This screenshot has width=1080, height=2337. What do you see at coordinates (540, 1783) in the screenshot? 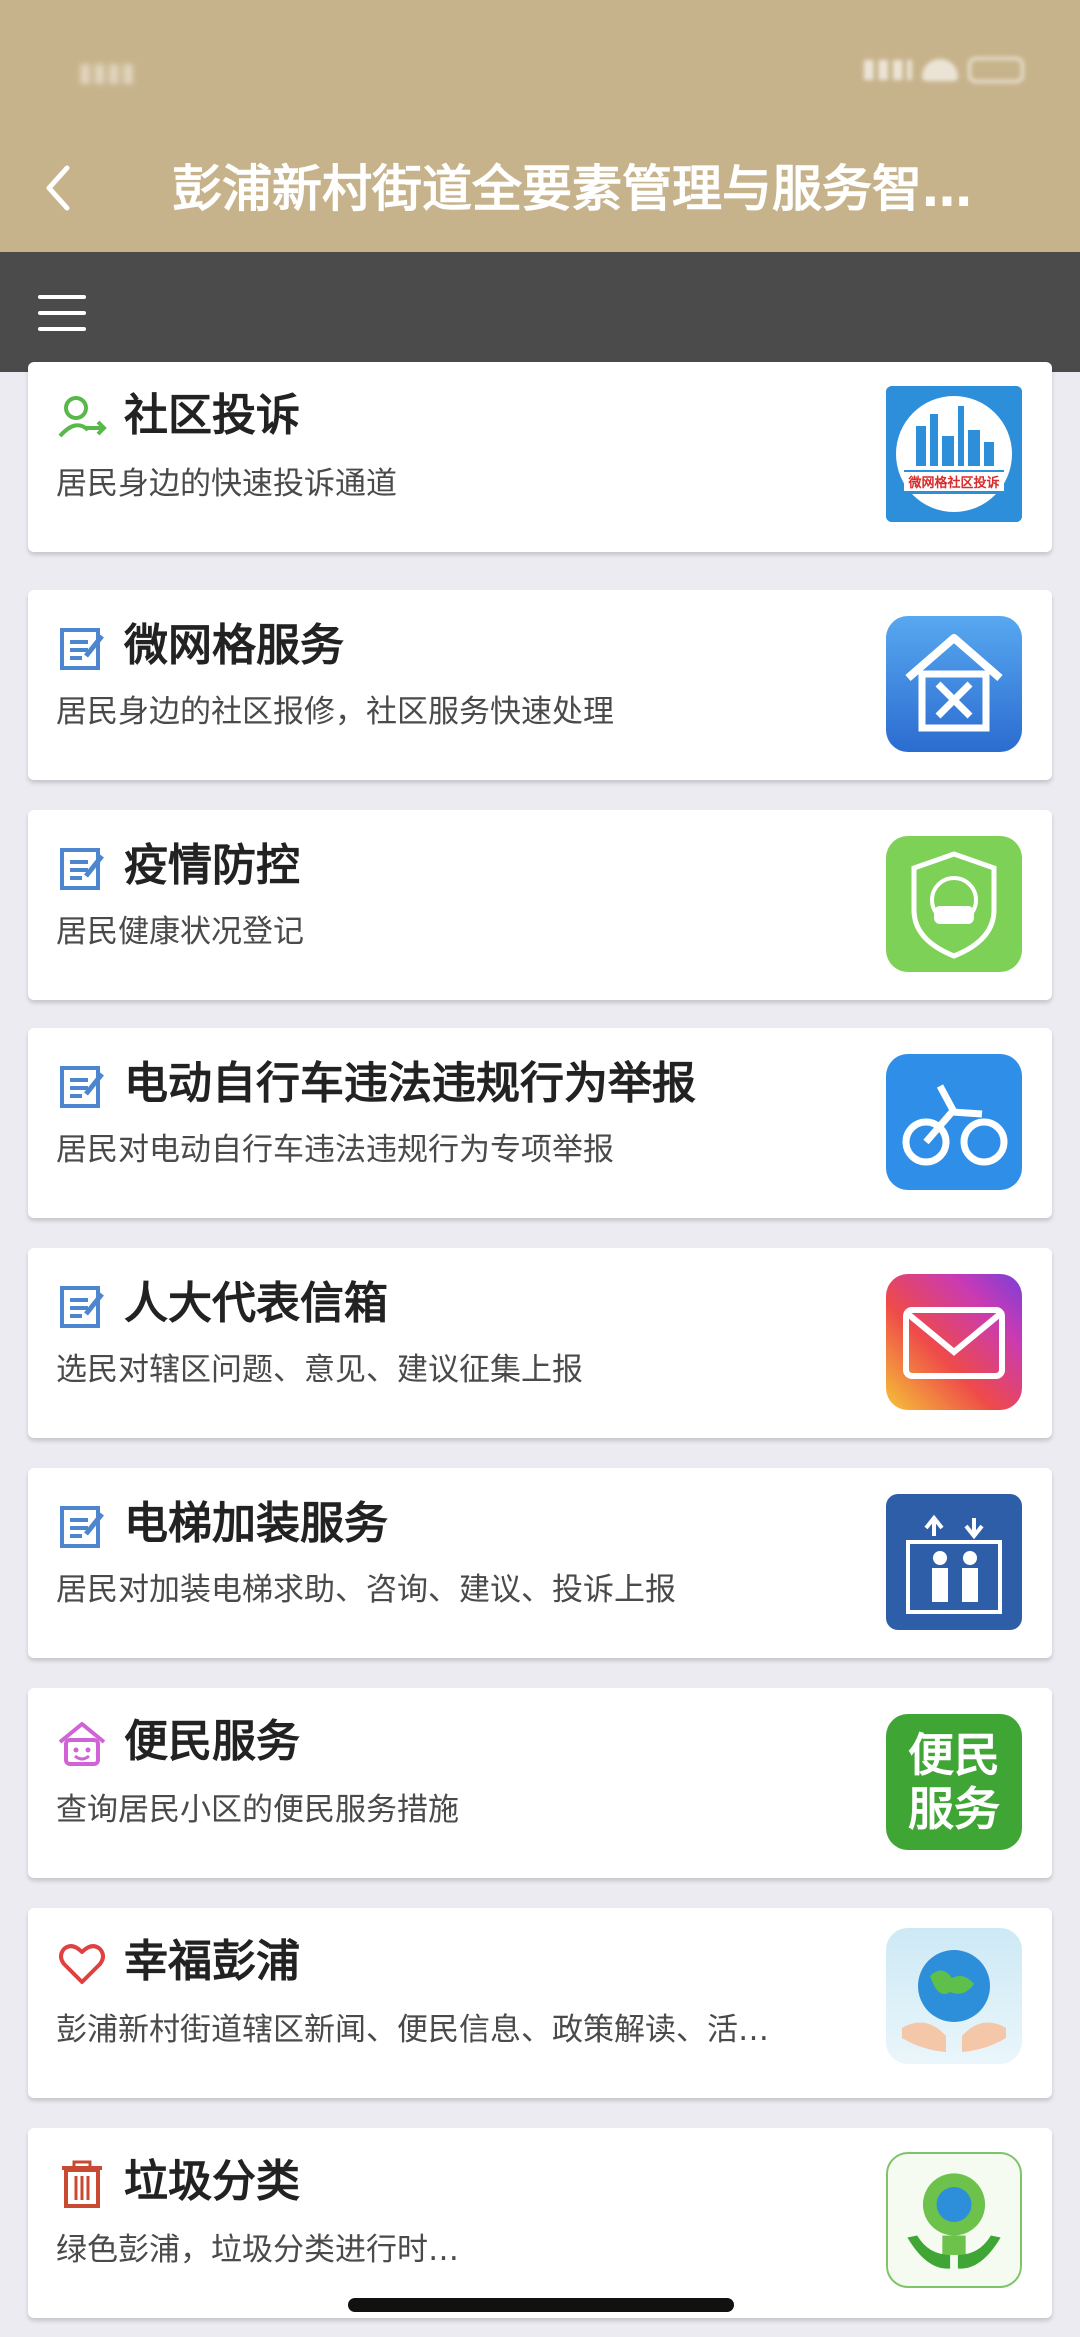
I see `service-card-convenience: 便民服务 查询居民小区的便民服务措施 便民 服务` at bounding box center [540, 1783].